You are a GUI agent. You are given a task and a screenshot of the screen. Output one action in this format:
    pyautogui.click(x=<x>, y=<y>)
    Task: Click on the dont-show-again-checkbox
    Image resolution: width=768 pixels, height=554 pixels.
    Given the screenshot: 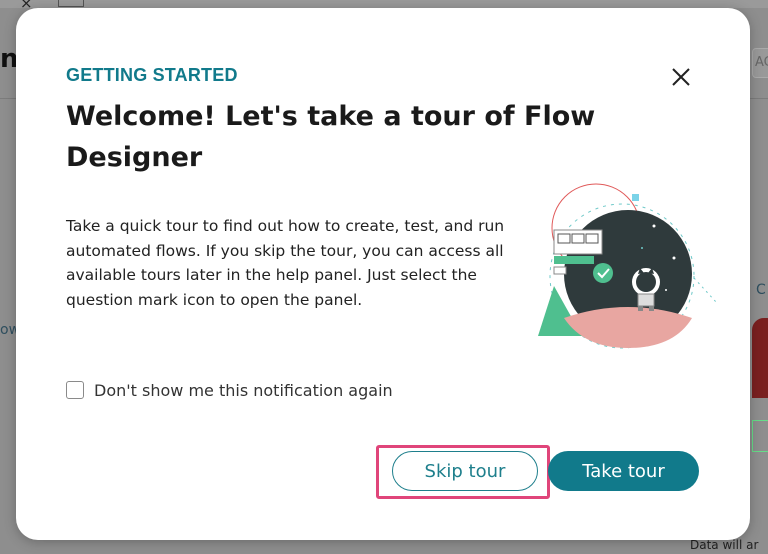 What is the action you would take?
    pyautogui.click(x=75, y=390)
    